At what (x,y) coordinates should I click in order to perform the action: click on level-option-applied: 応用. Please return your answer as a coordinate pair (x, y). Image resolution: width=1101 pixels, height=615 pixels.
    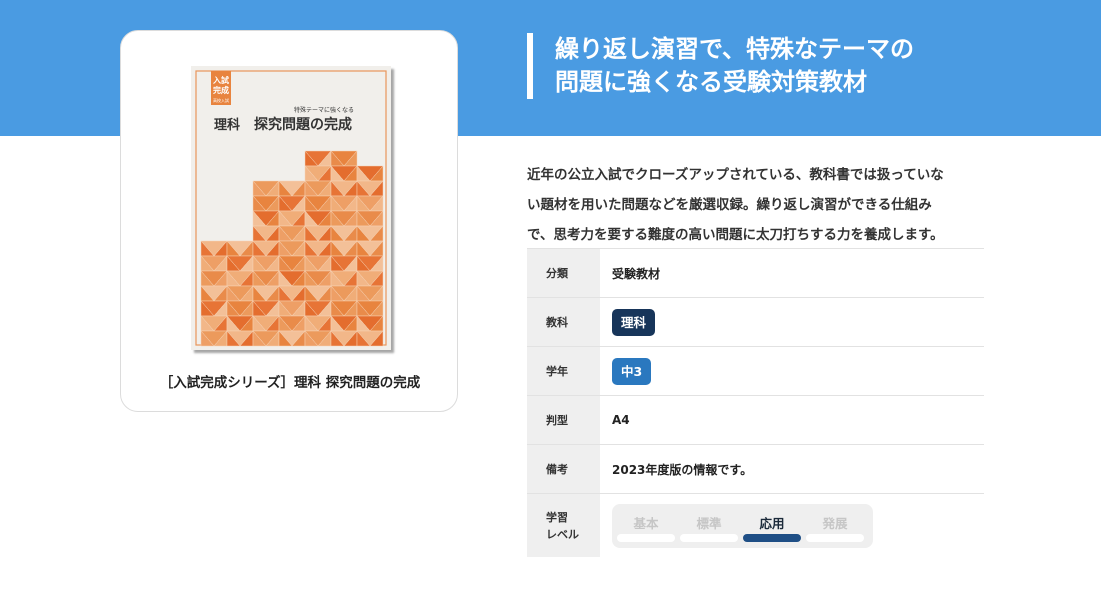
    Looking at the image, I should click on (772, 526).